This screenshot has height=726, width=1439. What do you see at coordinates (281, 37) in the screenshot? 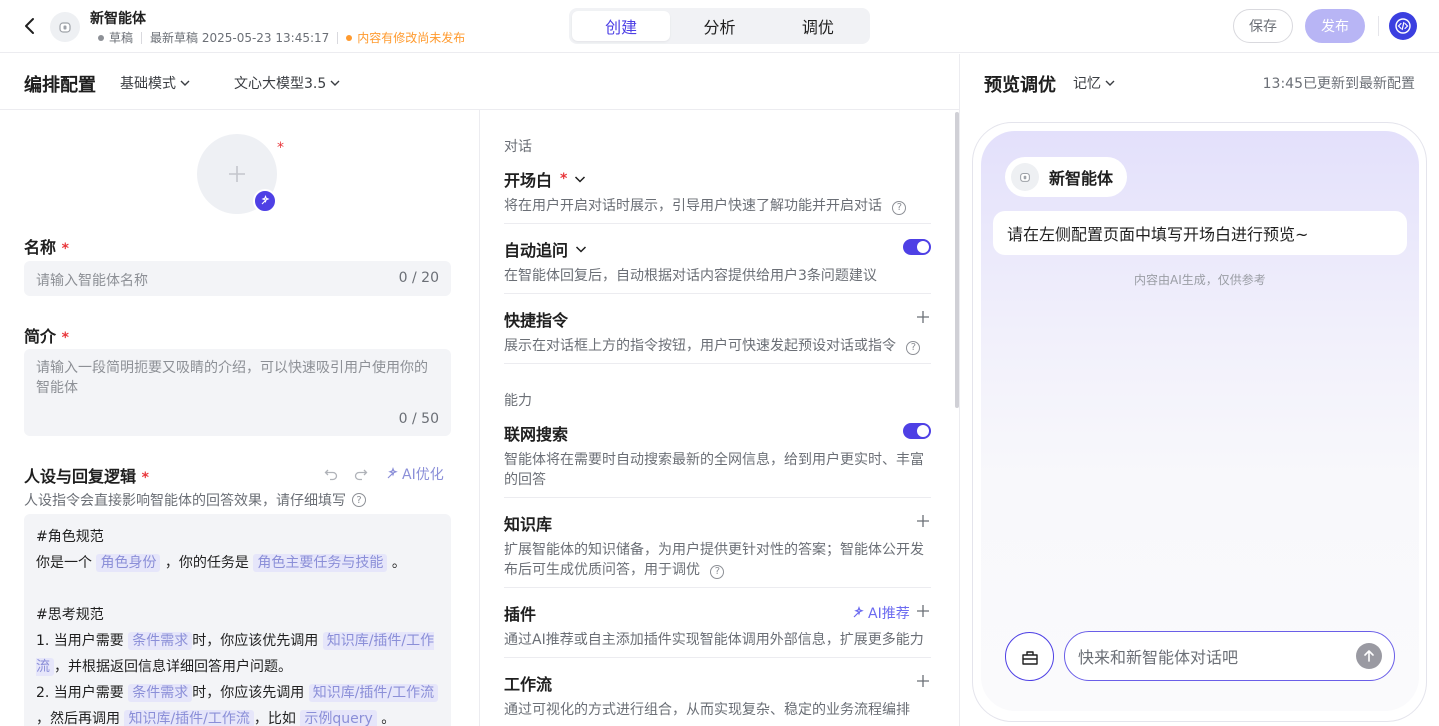
I see `draft-status: 草稿 最新草稿 2025-05-23 13:45:17 内容有修改尚未发布` at bounding box center [281, 37].